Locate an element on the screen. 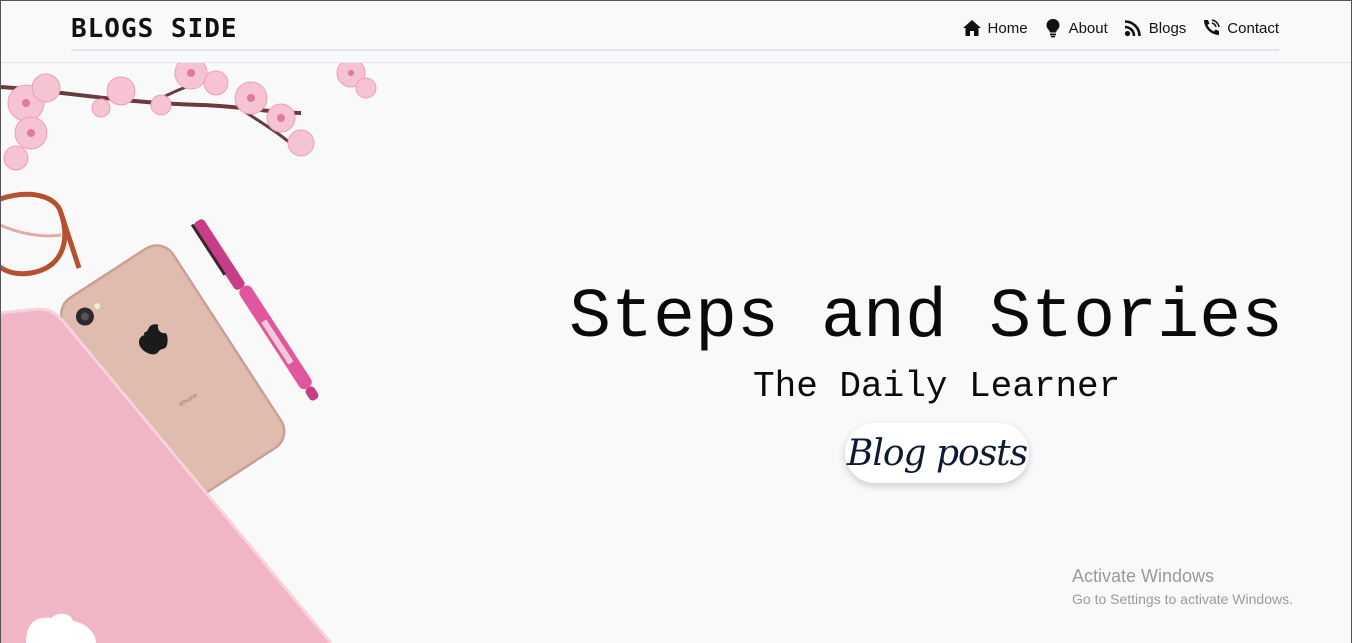  home-icon is located at coordinates (971, 28).